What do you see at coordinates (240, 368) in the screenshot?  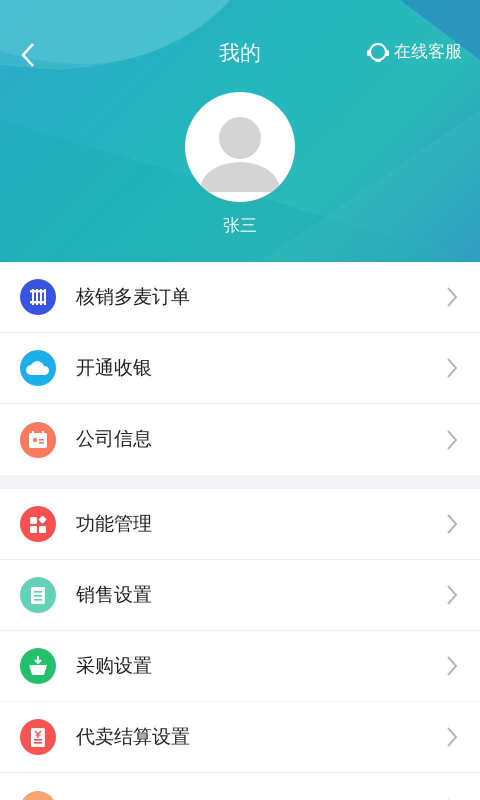 I see `menu-item: 开通收银` at bounding box center [240, 368].